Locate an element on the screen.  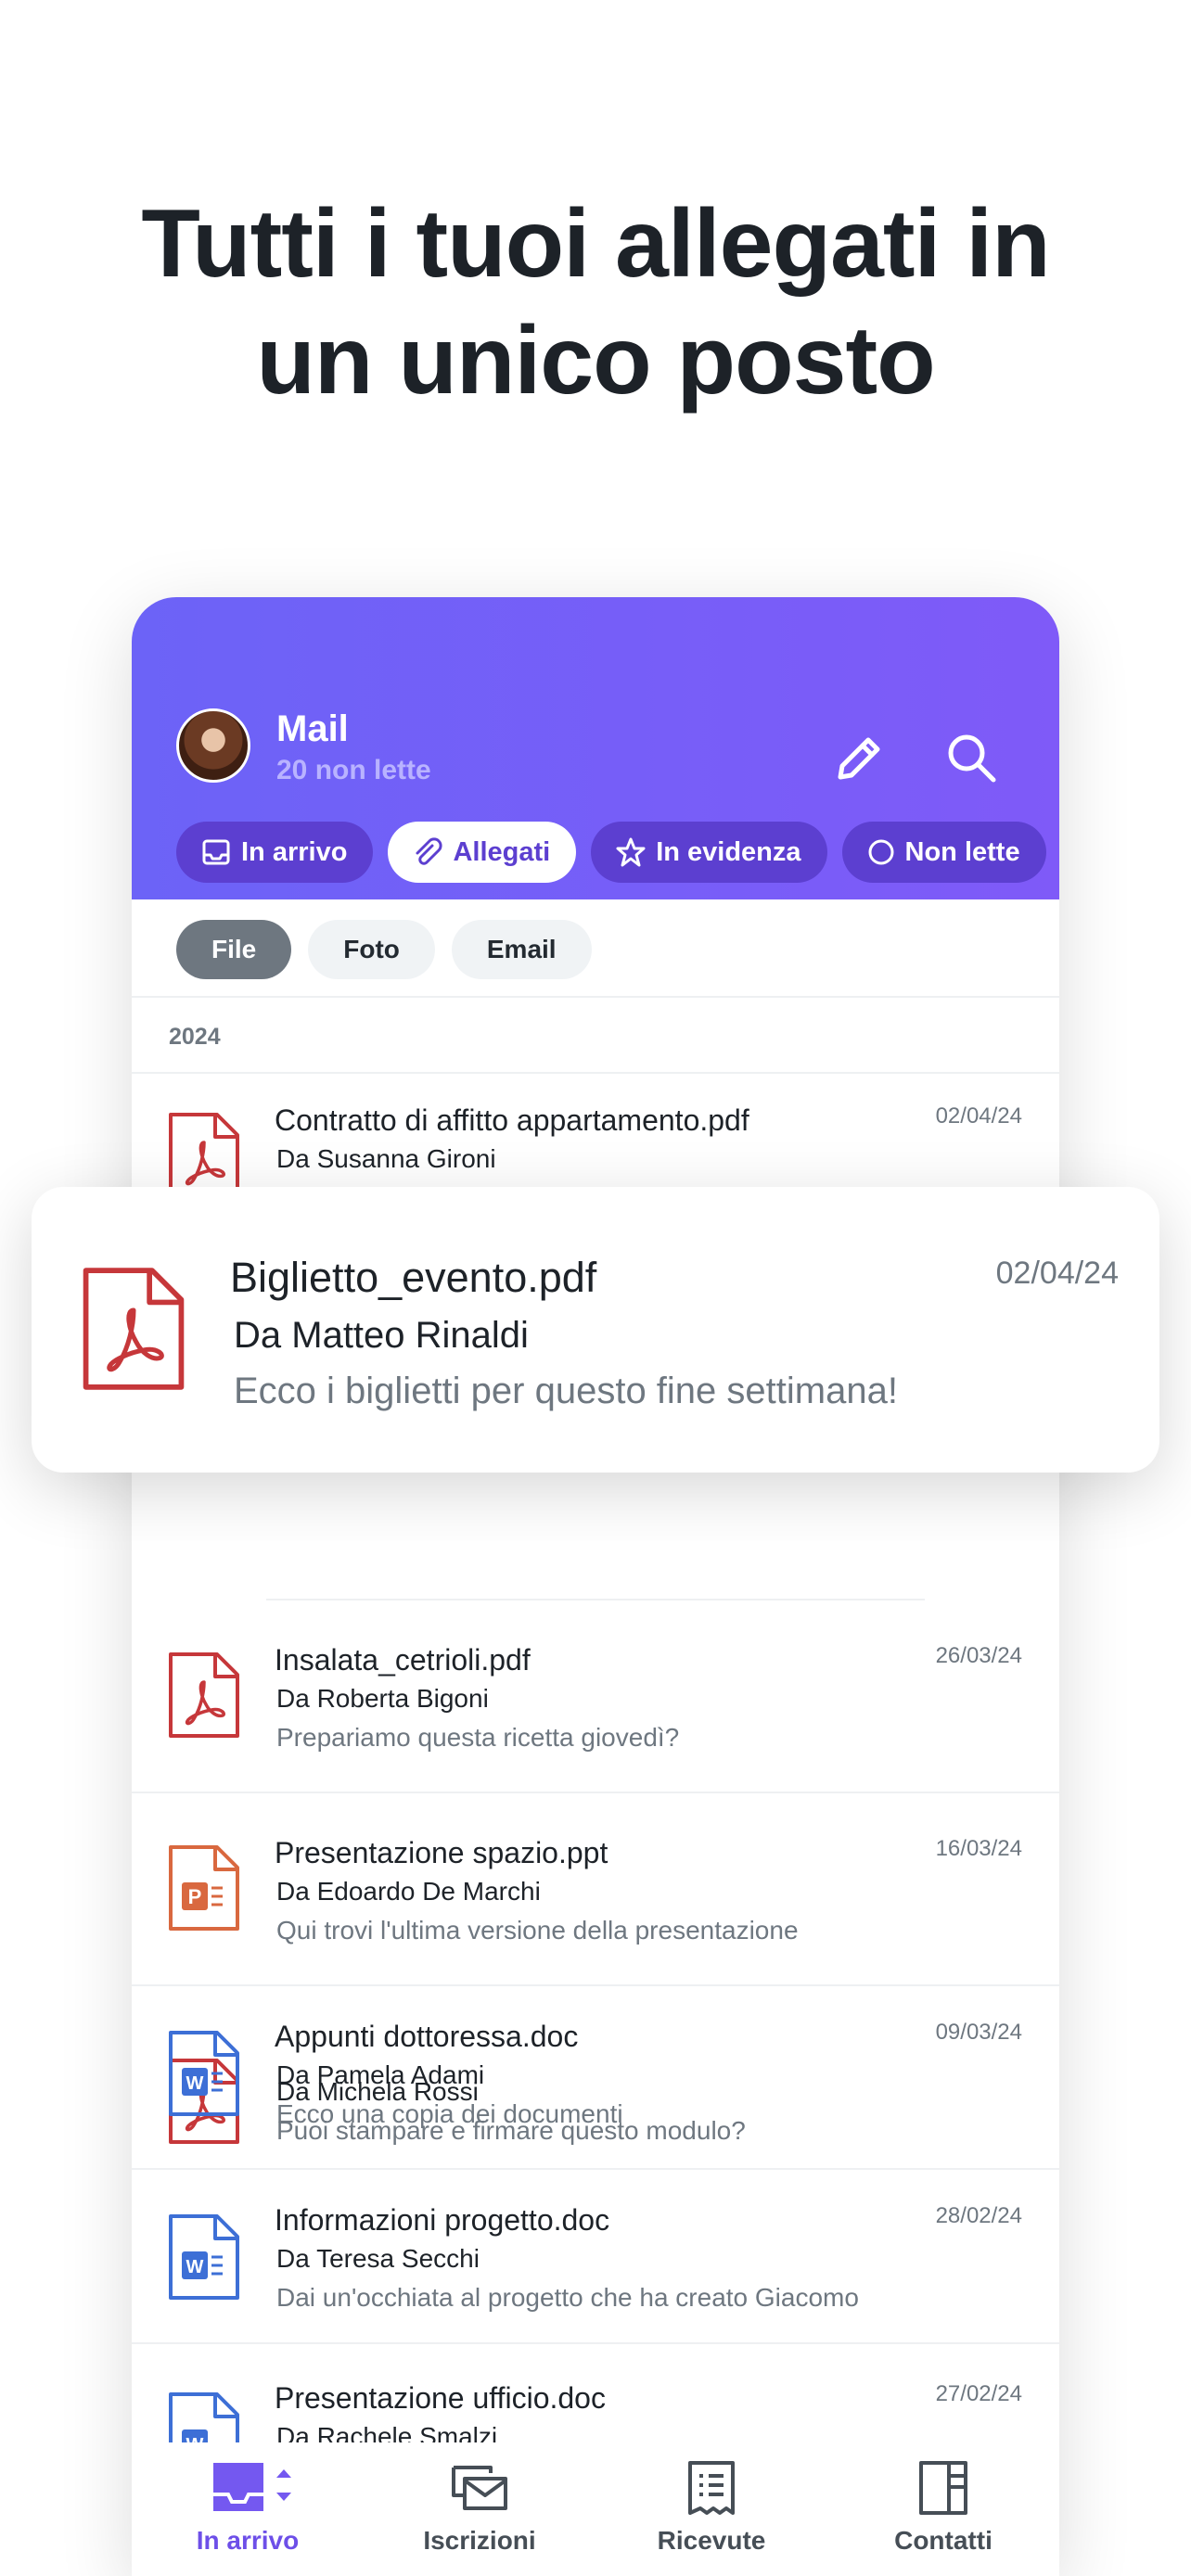
tab-allegati: Allegati is located at coordinates (482, 853).